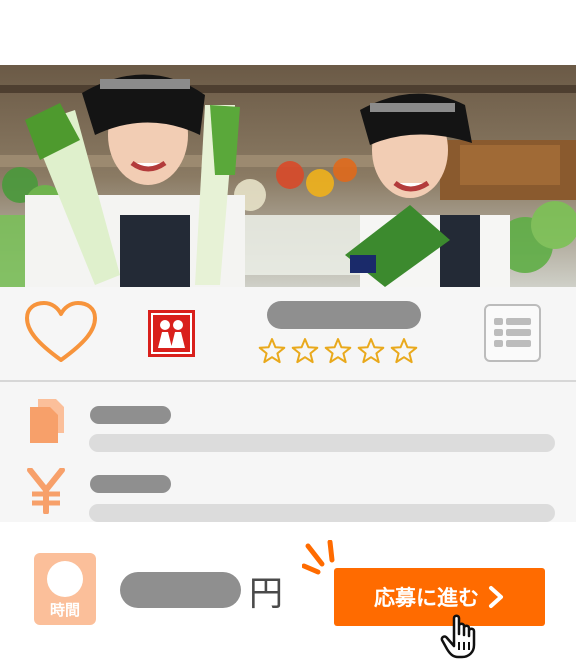  I want to click on time-label: 時間, so click(64, 610).